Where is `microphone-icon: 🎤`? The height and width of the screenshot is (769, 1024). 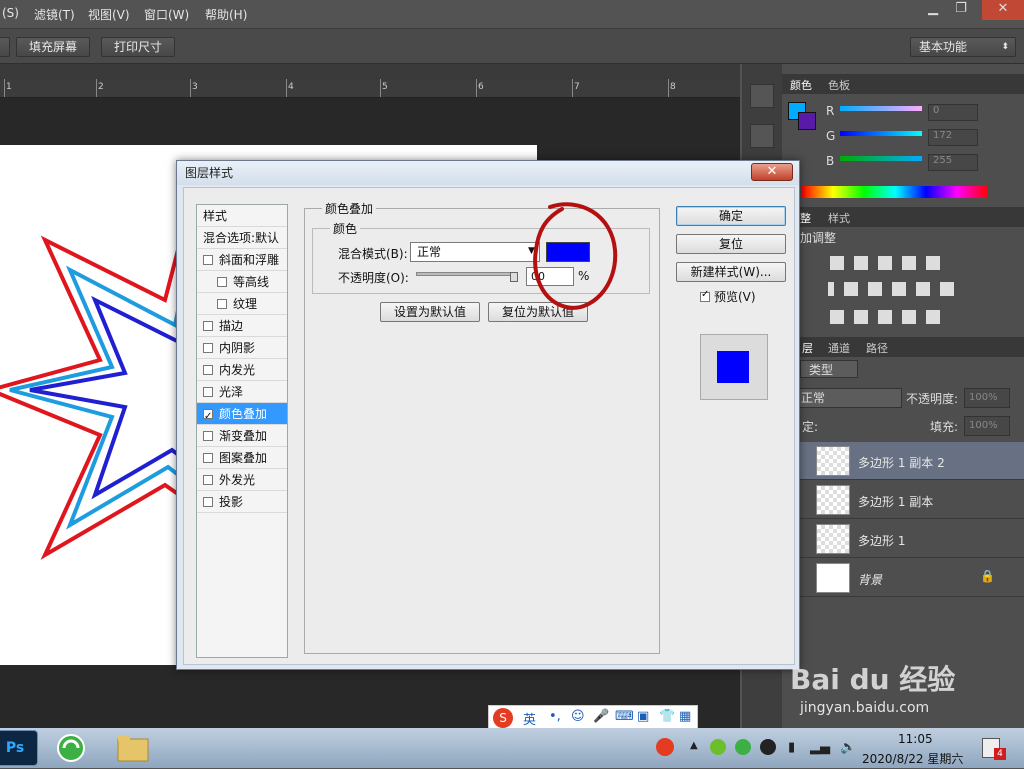
microphone-icon: 🎤 is located at coordinates (601, 716).